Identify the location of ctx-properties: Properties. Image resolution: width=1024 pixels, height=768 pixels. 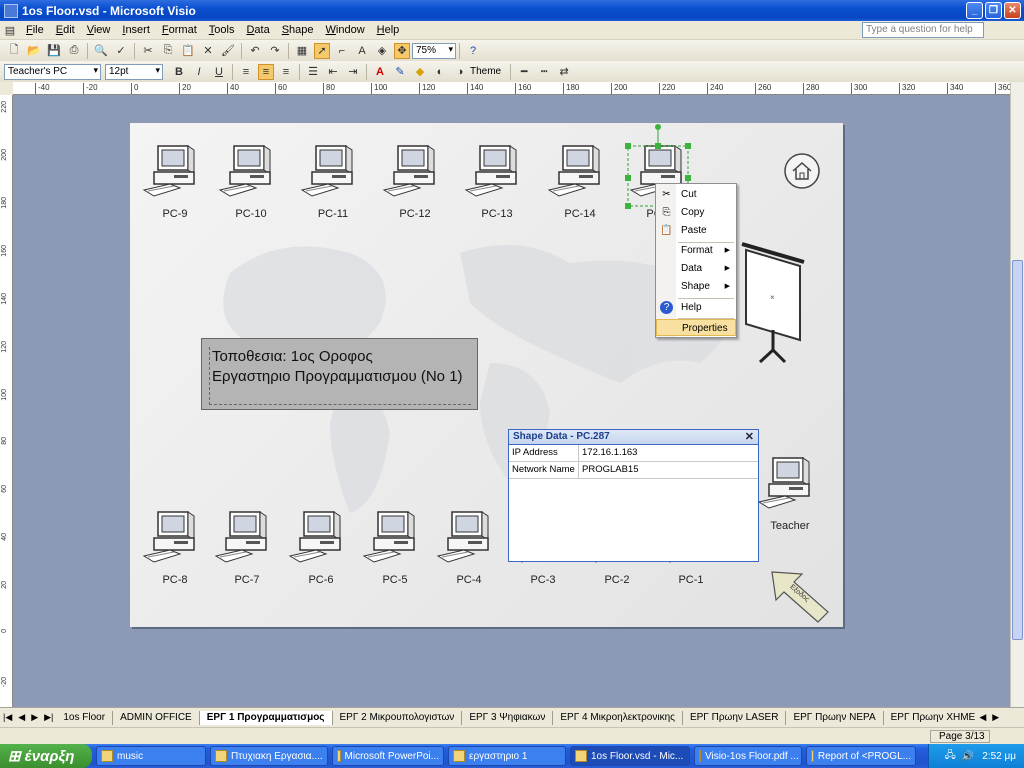
(696, 327).